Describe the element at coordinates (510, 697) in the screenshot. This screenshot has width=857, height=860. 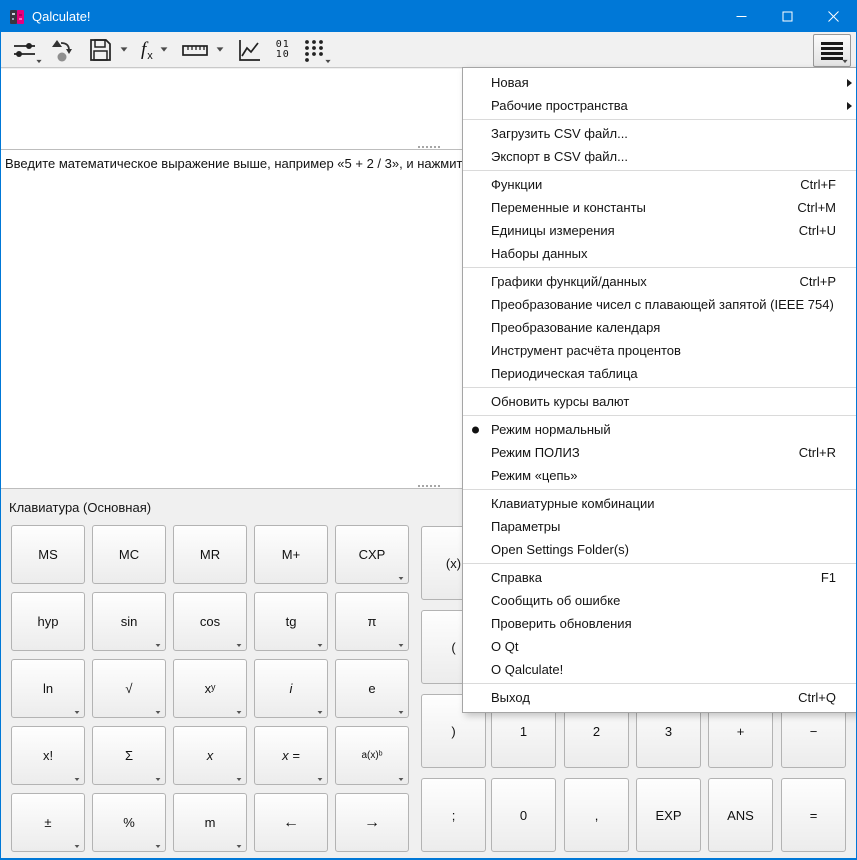
I see `menu-item-label: Выход` at that location.